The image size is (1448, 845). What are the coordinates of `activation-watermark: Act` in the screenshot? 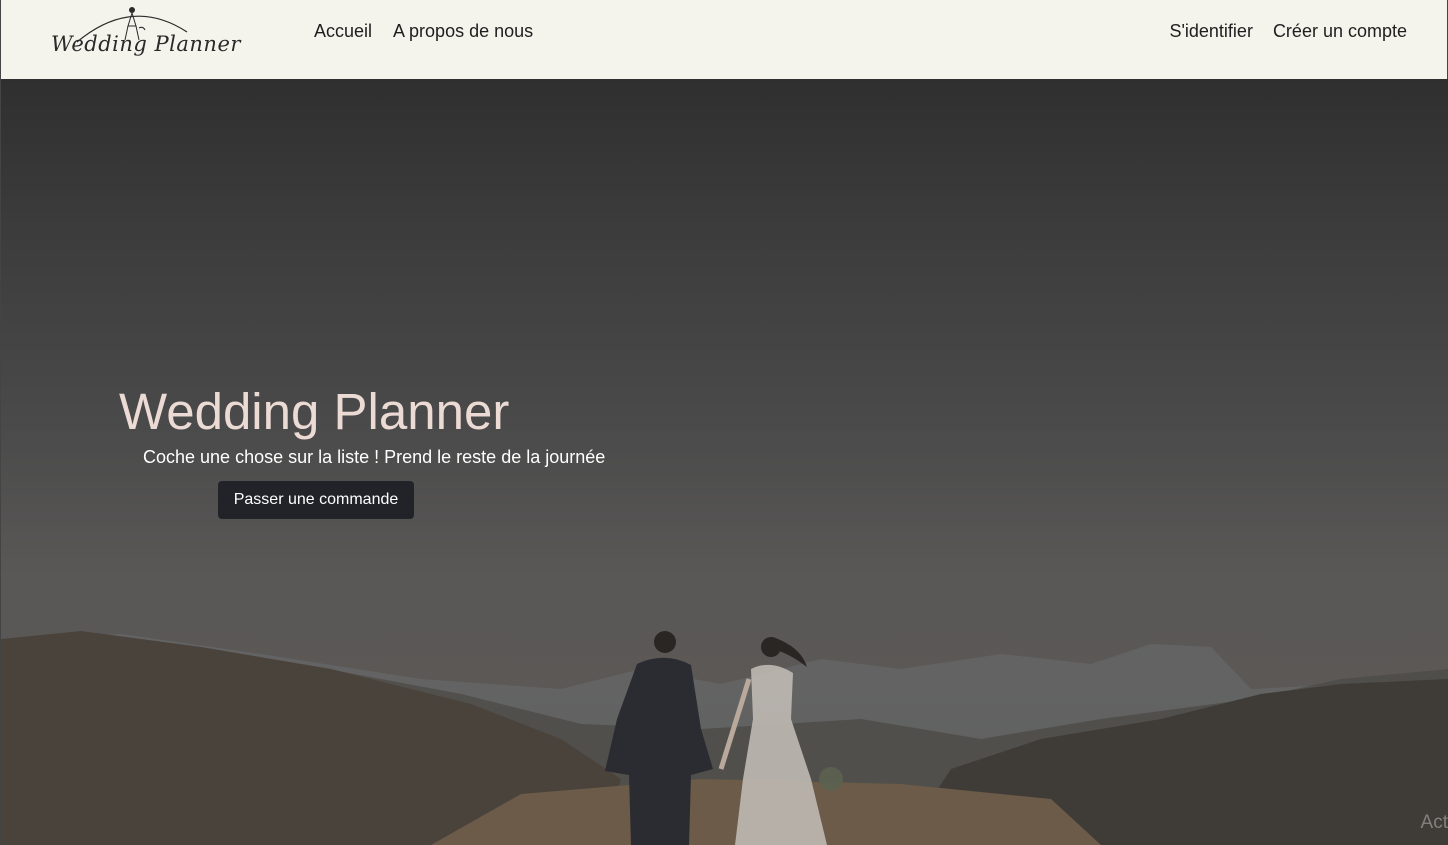 It's located at (1434, 822).